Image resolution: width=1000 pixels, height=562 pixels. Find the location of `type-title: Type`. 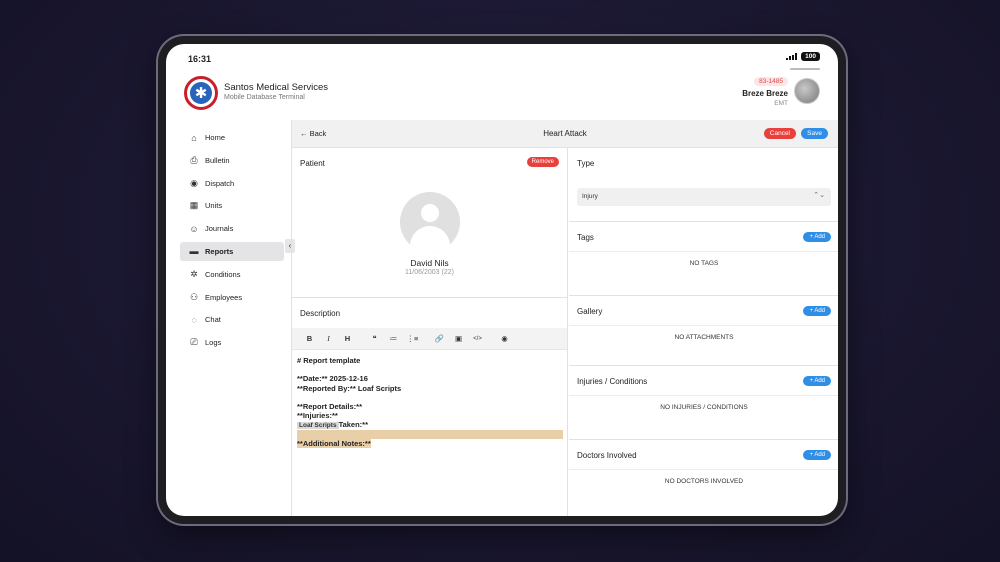

type-title: Type is located at coordinates (586, 163).